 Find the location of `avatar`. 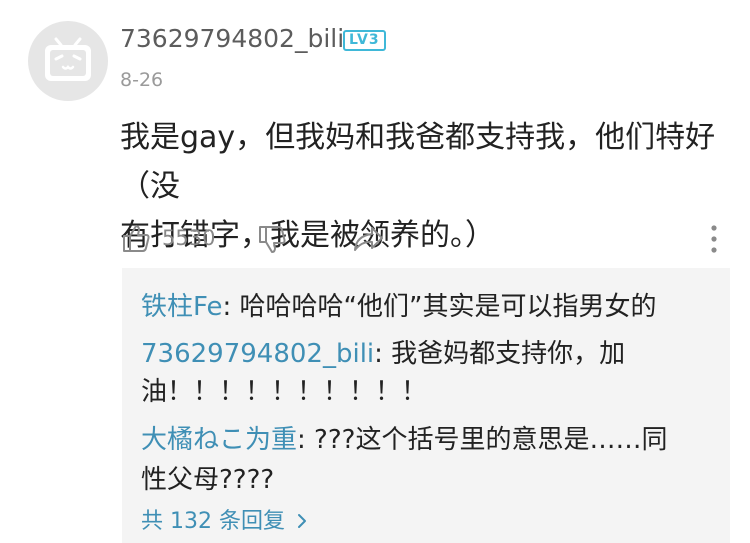

avatar is located at coordinates (68, 61).